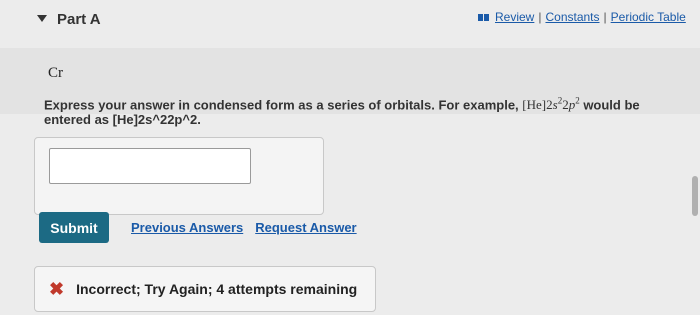 This screenshot has height=315, width=700. I want to click on submit-button: Submit, so click(74, 227).